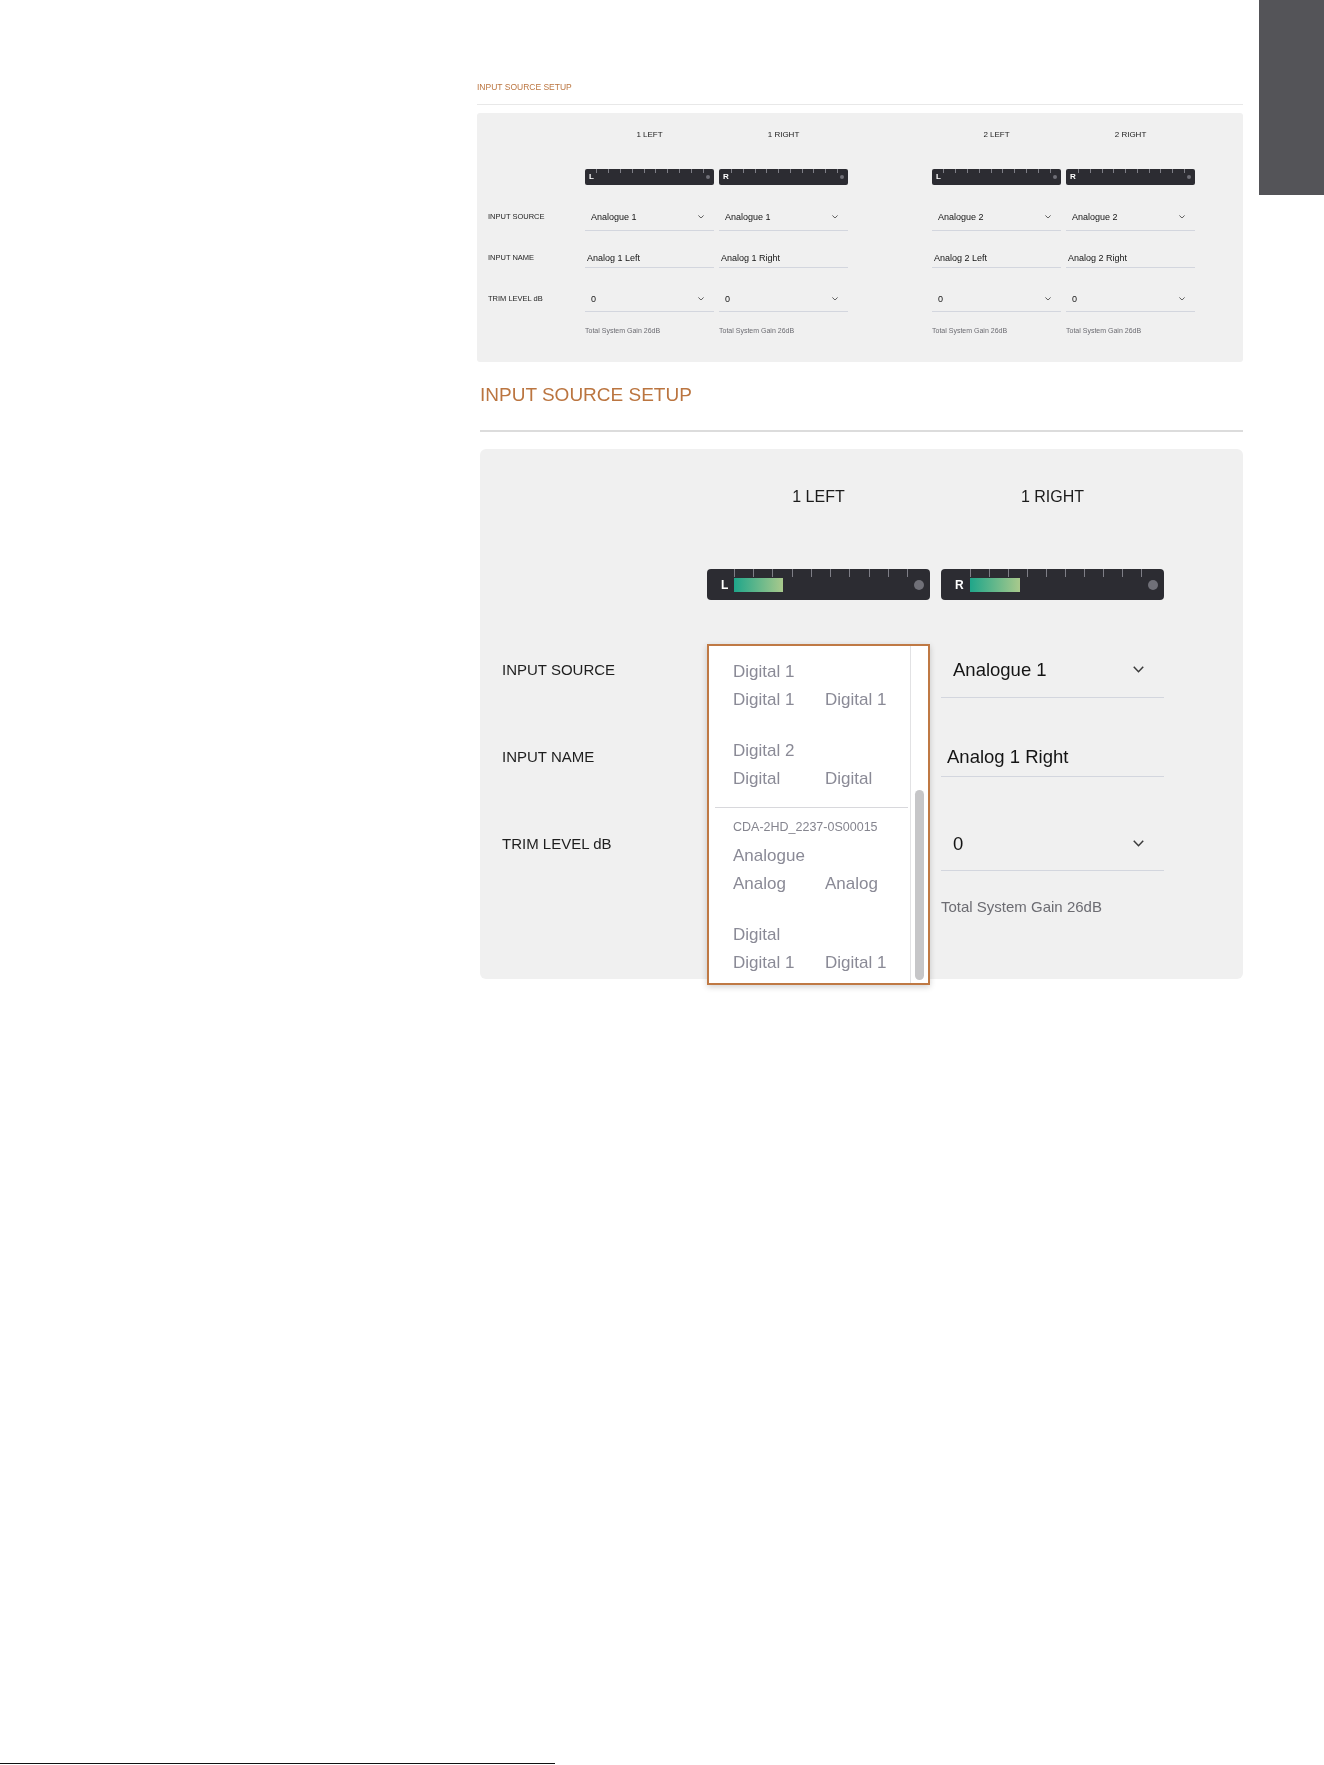  What do you see at coordinates (996, 135) in the screenshot?
I see `channel-header: 2 LEFT` at bounding box center [996, 135].